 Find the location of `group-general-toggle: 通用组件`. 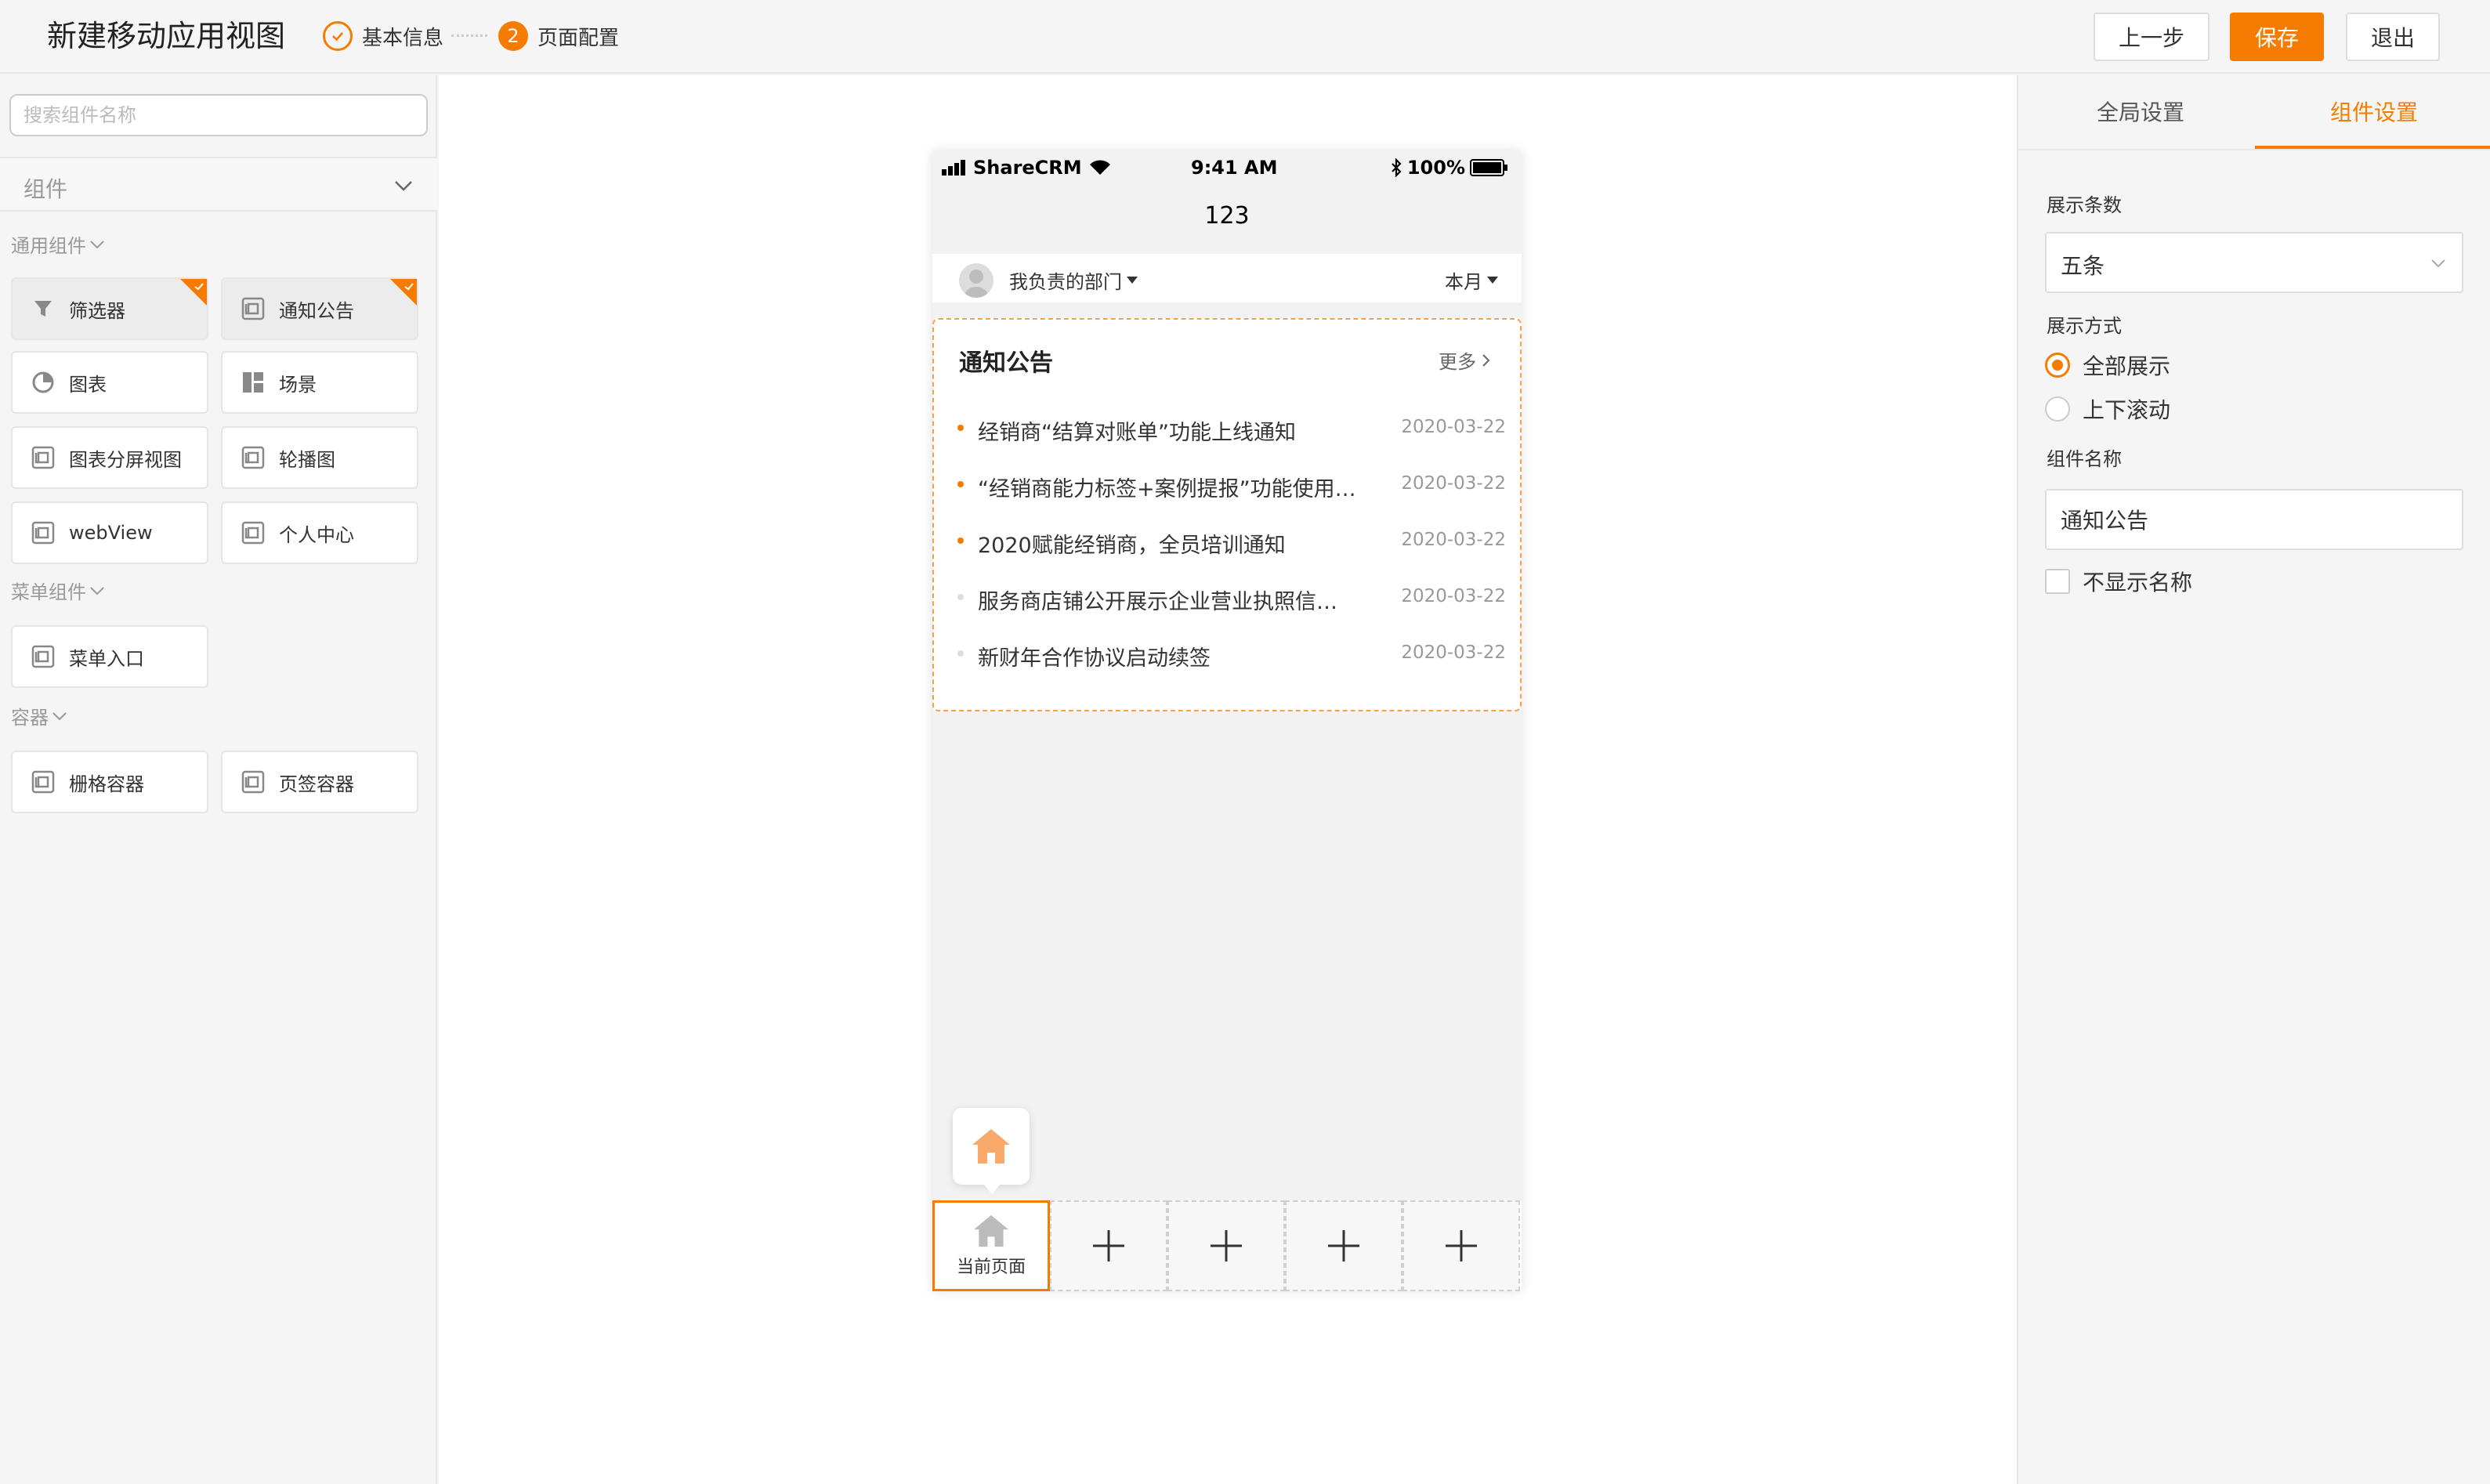

group-general-toggle: 通用组件 is located at coordinates (59, 244).